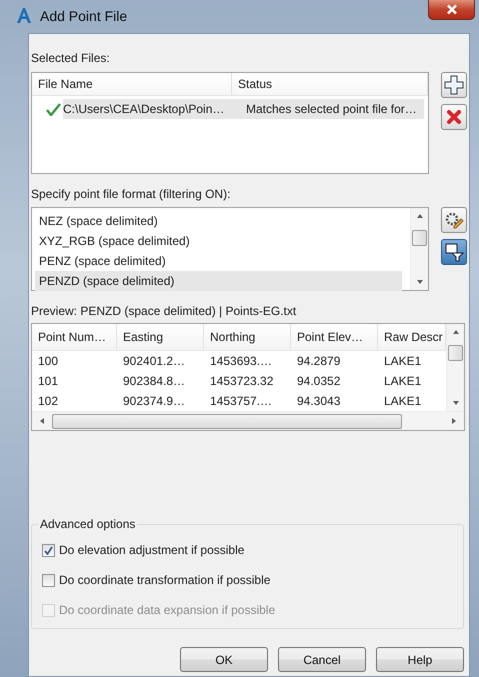 The height and width of the screenshot is (677, 479). What do you see at coordinates (164, 580) in the screenshot?
I see `checkbox-label: Do coordinate transformation if possible` at bounding box center [164, 580].